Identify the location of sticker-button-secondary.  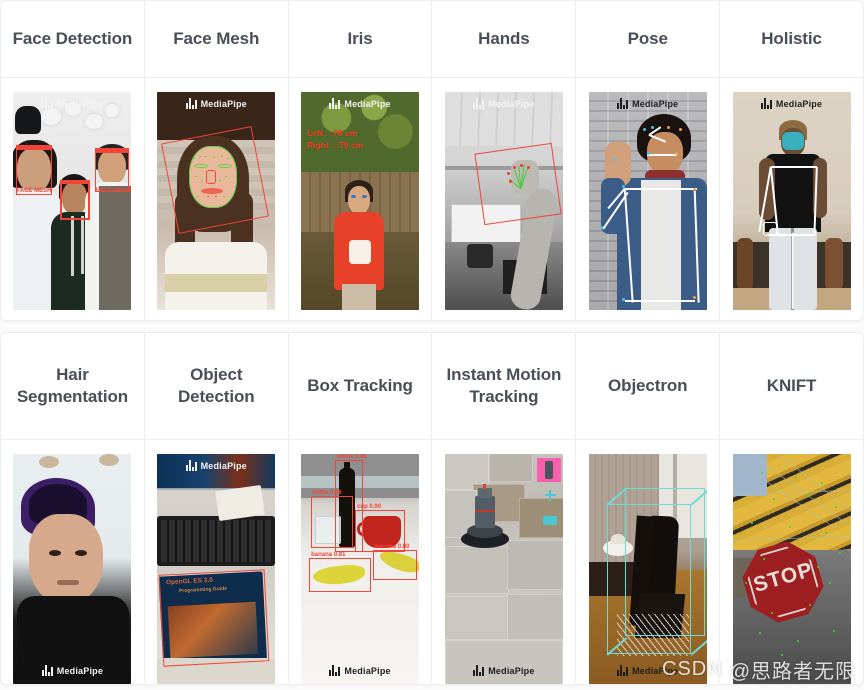
(549, 520).